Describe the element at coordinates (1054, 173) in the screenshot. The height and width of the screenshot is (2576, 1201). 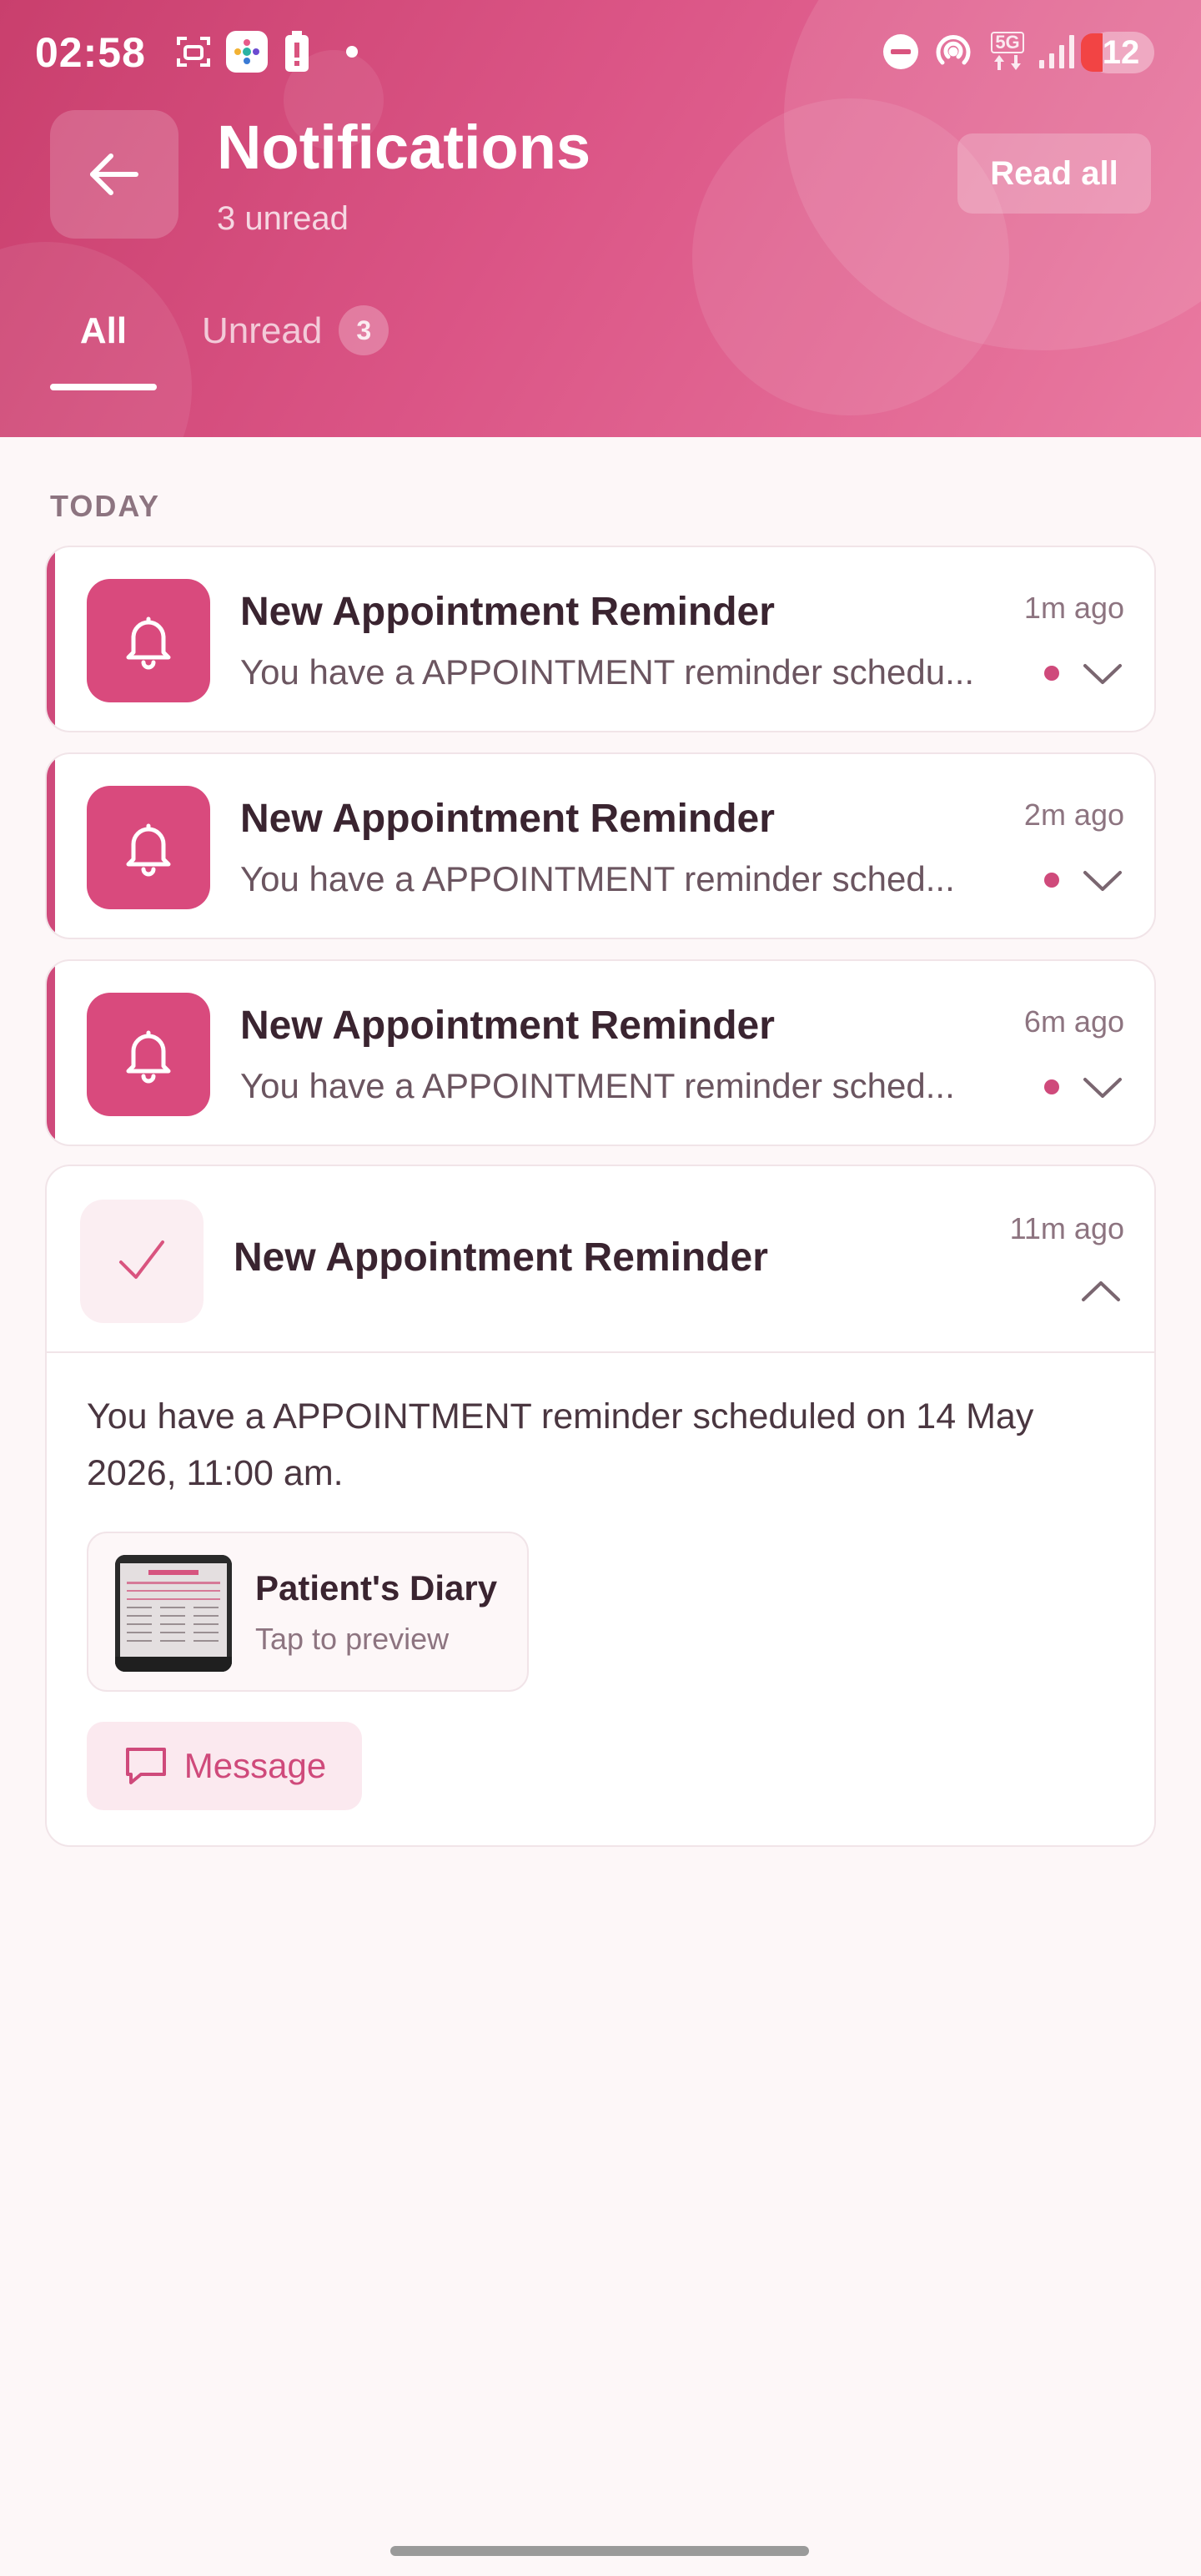
I see `read-all-button: Read all` at that location.